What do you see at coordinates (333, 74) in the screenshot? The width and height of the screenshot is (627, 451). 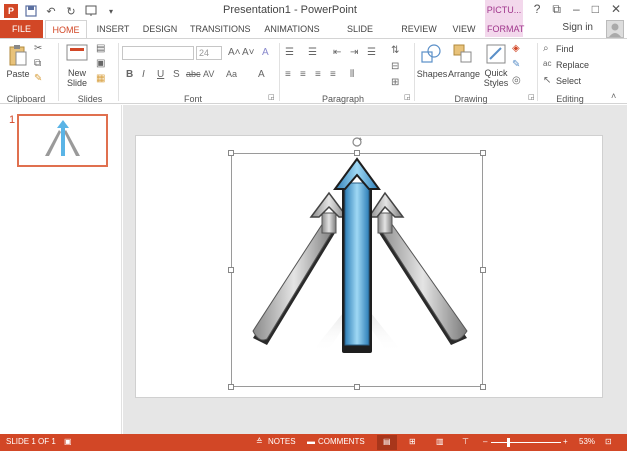 I see `justify-icon: ≡` at bounding box center [333, 74].